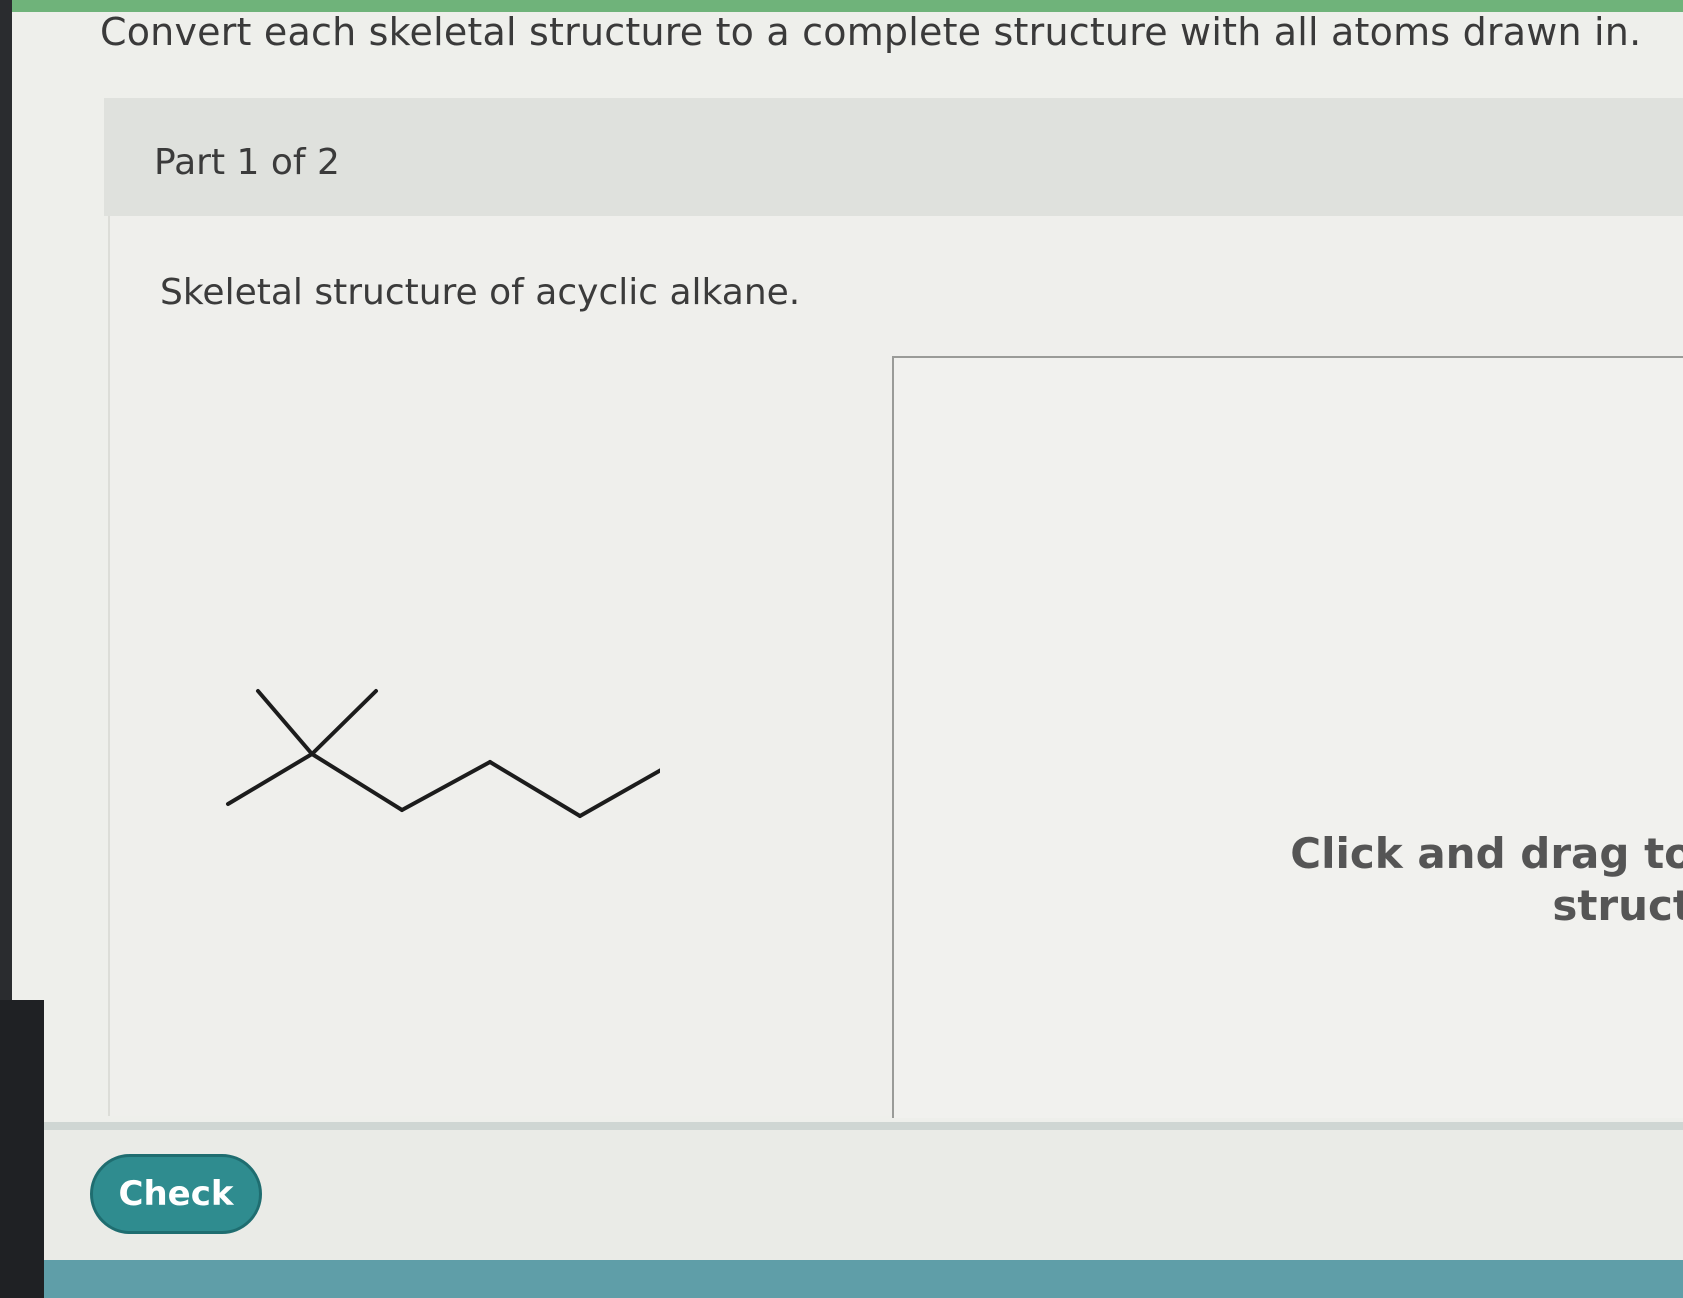 The image size is (1683, 1298). I want to click on canvas-hint-line-2: struct, so click(1617, 905).